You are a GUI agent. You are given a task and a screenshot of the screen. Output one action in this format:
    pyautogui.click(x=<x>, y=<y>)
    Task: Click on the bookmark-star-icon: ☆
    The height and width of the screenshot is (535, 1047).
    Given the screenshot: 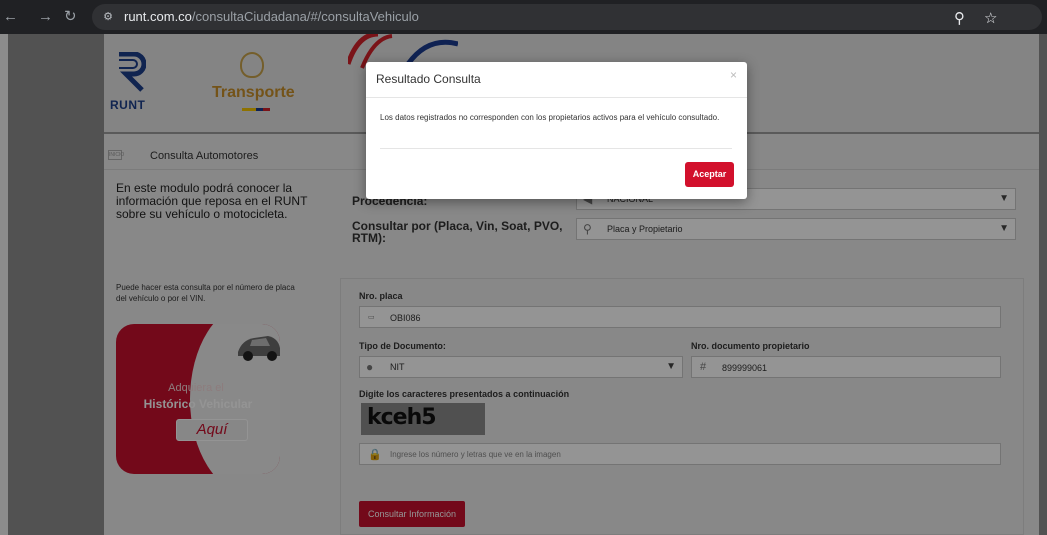 What is the action you would take?
    pyautogui.click(x=990, y=18)
    